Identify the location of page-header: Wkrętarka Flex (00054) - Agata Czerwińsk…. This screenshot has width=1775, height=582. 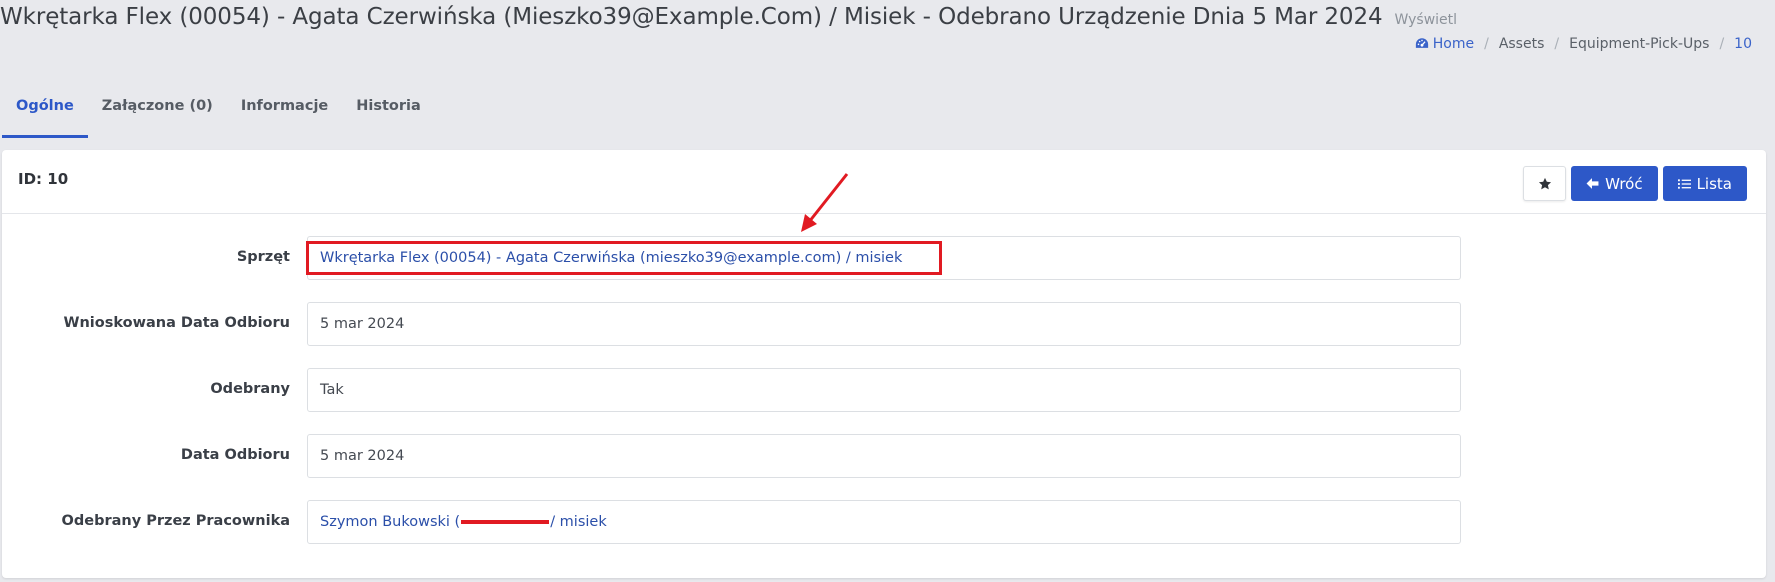
(728, 22).